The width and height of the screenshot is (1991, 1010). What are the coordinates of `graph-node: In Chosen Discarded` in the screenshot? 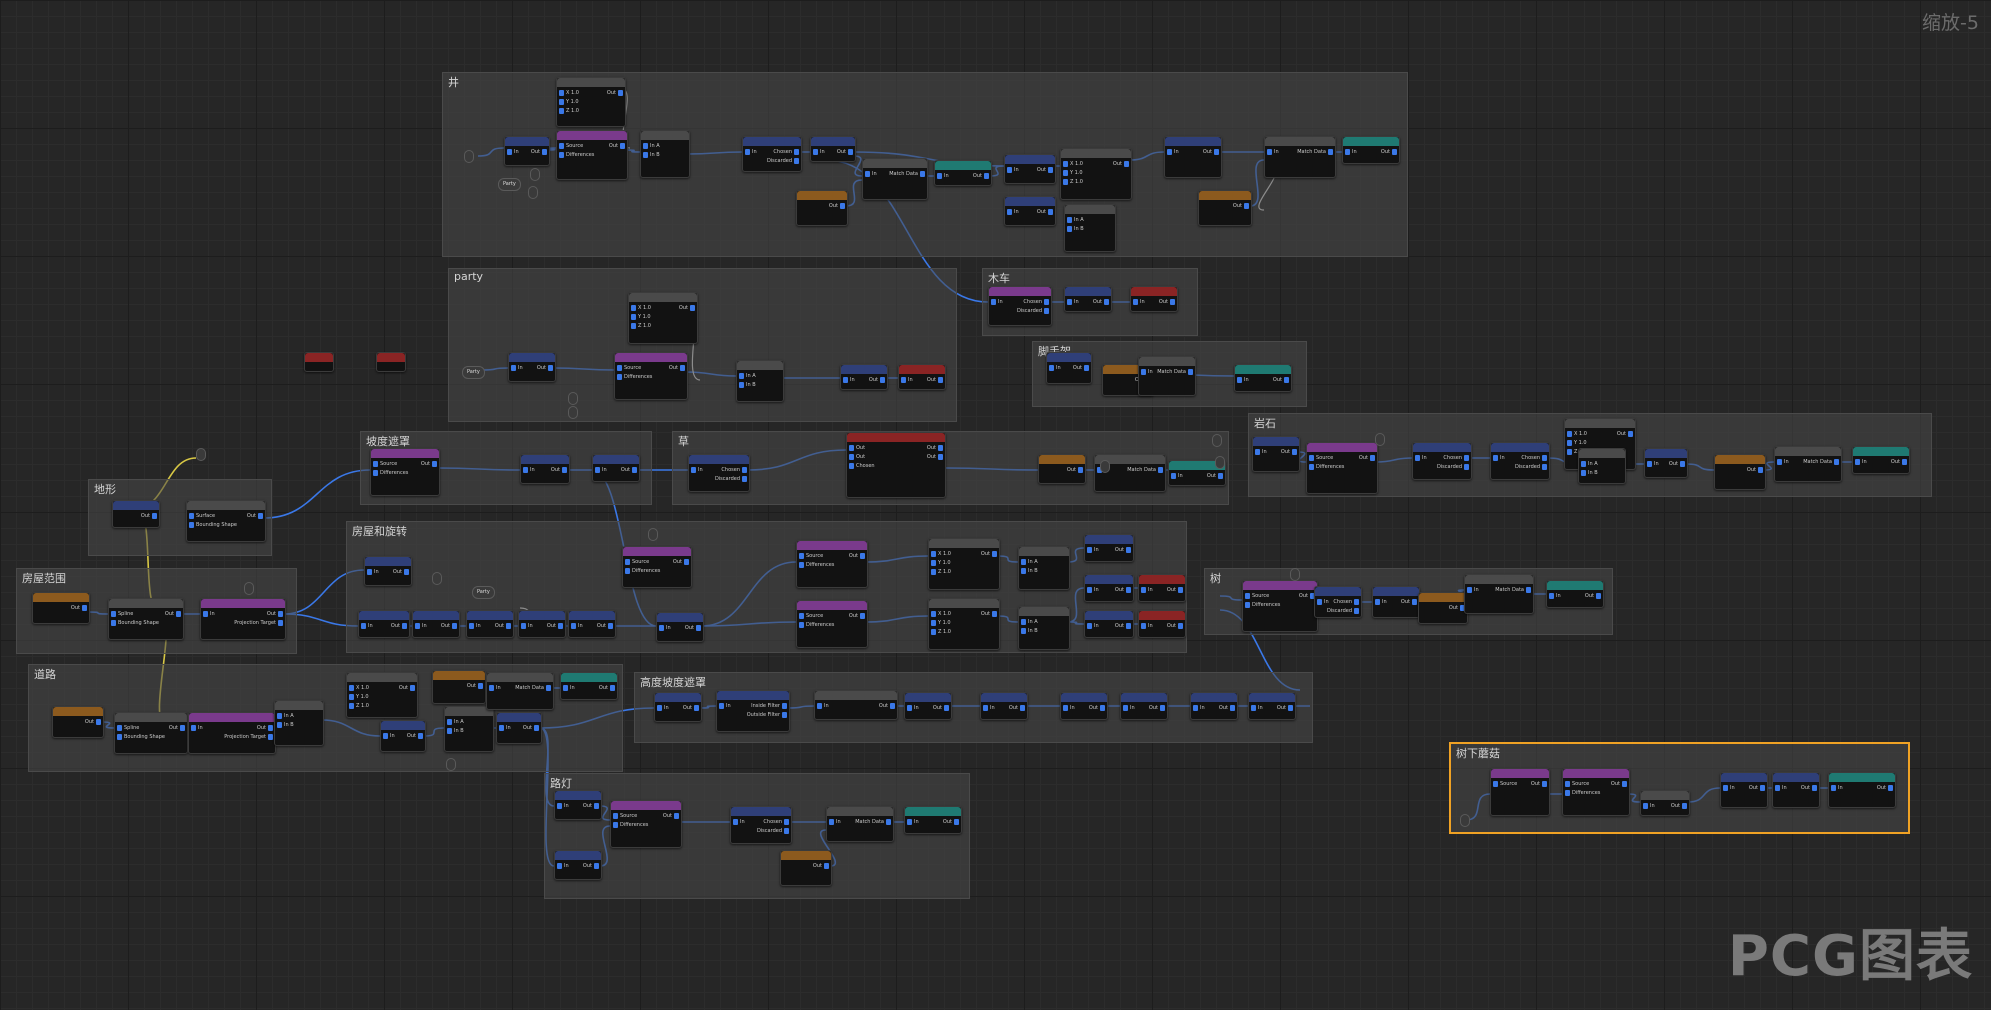 It's located at (761, 825).